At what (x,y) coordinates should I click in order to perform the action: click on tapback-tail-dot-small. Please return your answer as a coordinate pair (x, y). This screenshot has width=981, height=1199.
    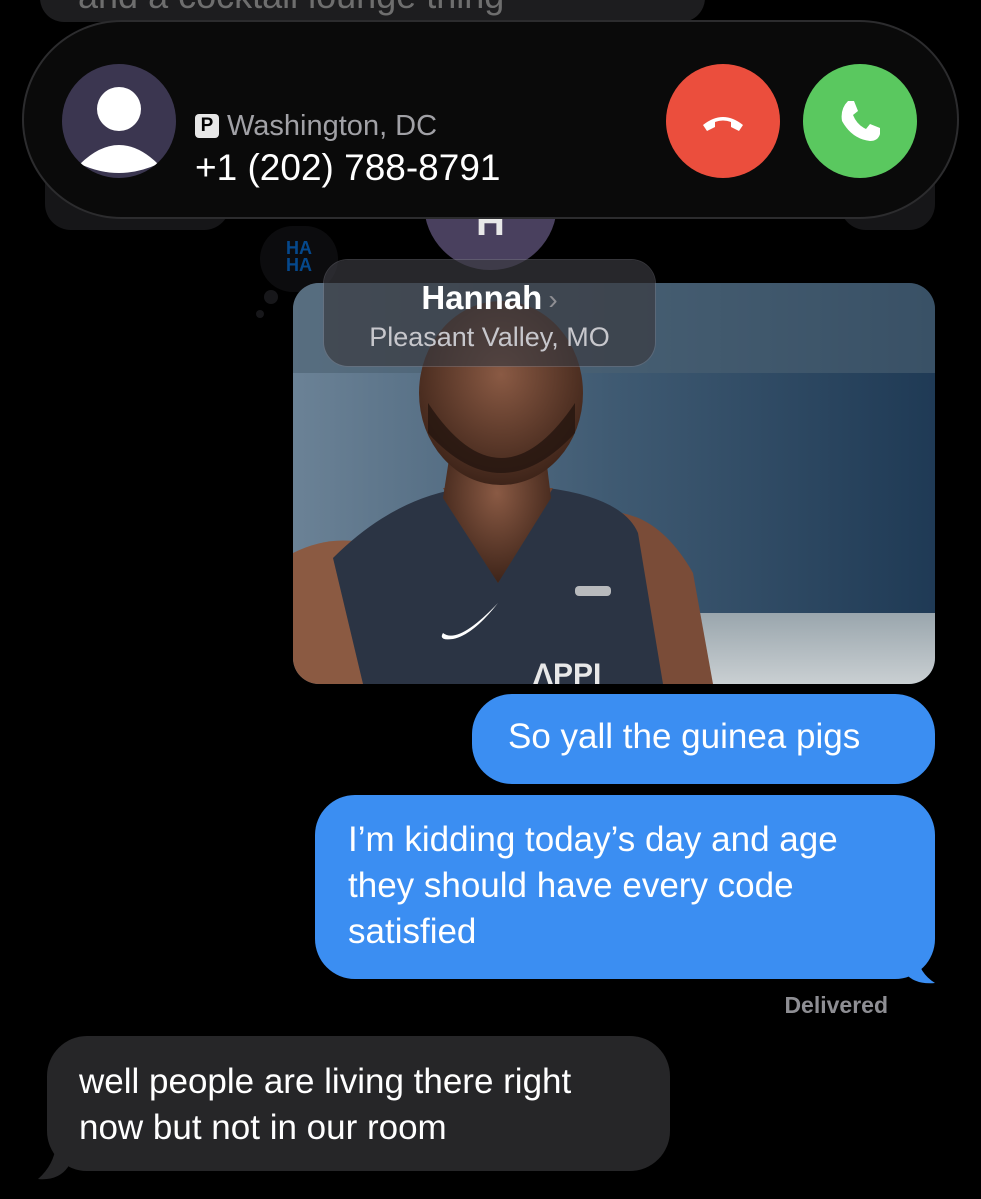
    Looking at the image, I should click on (260, 314).